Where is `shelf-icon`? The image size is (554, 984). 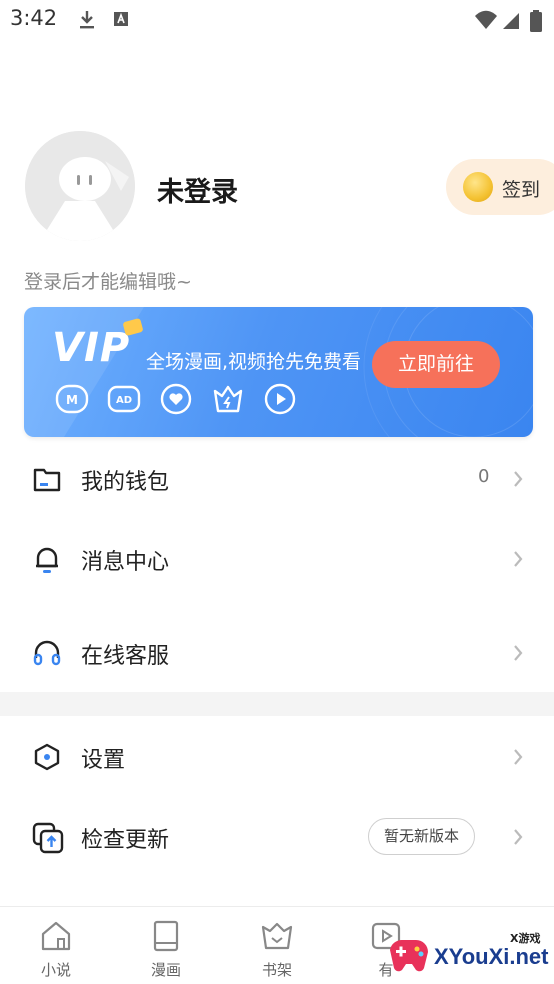 shelf-icon is located at coordinates (277, 936).